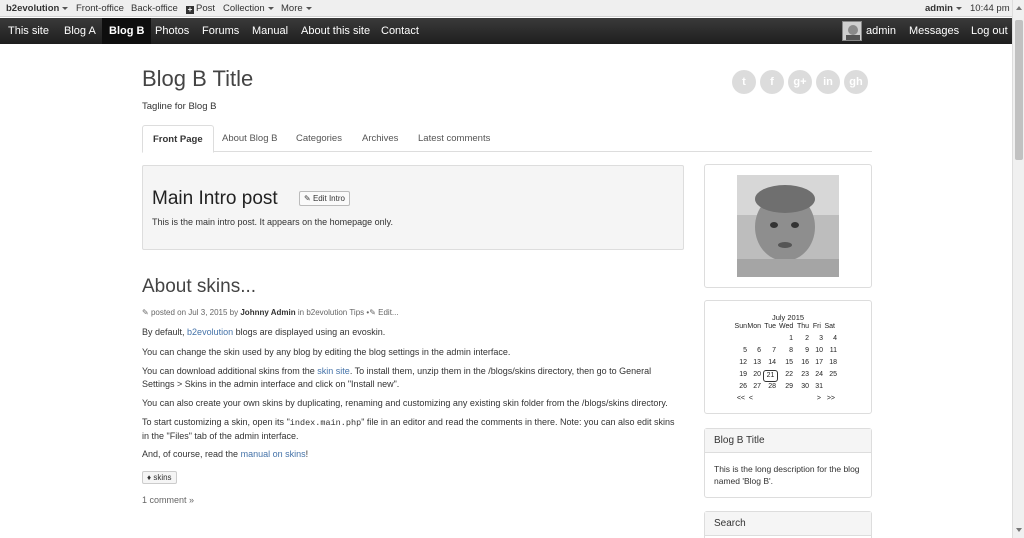  Describe the element at coordinates (829, 326) in the screenshot. I see `weekday: Sat` at that location.